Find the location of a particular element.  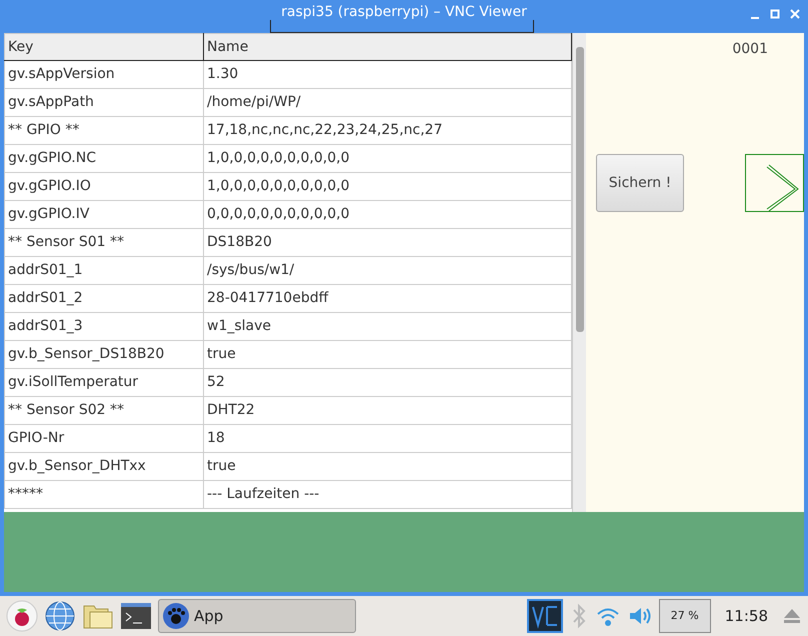

table-cell: gv.b_Sensor_DHTxx is located at coordinates (104, 466).